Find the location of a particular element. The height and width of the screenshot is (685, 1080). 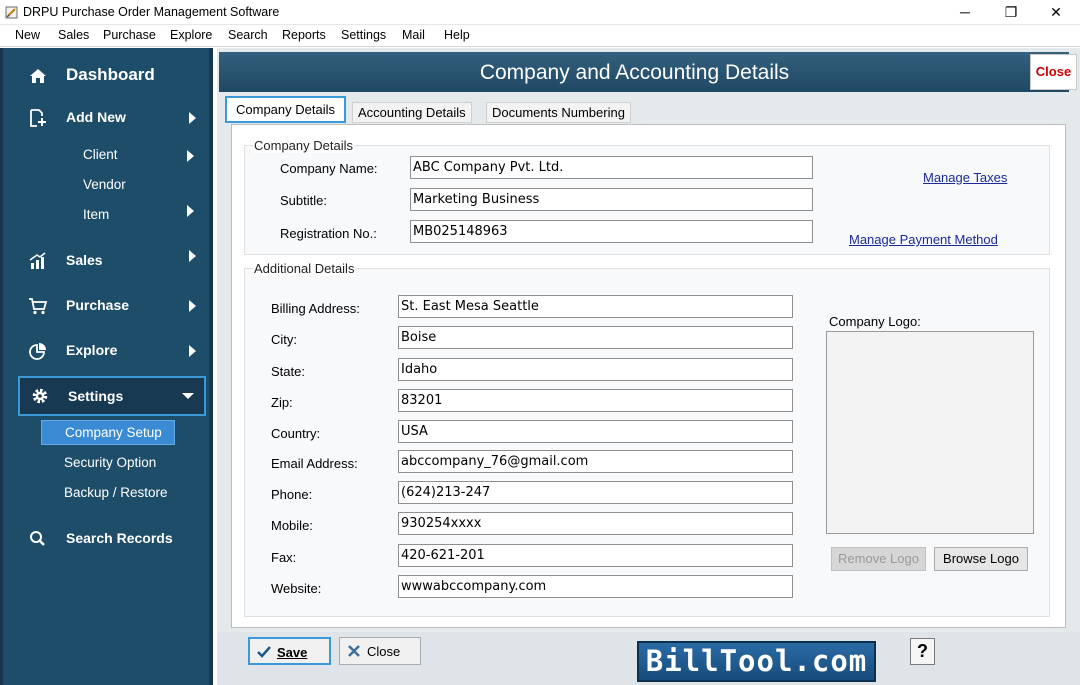

registration-input: MB025148963 is located at coordinates (611, 231).